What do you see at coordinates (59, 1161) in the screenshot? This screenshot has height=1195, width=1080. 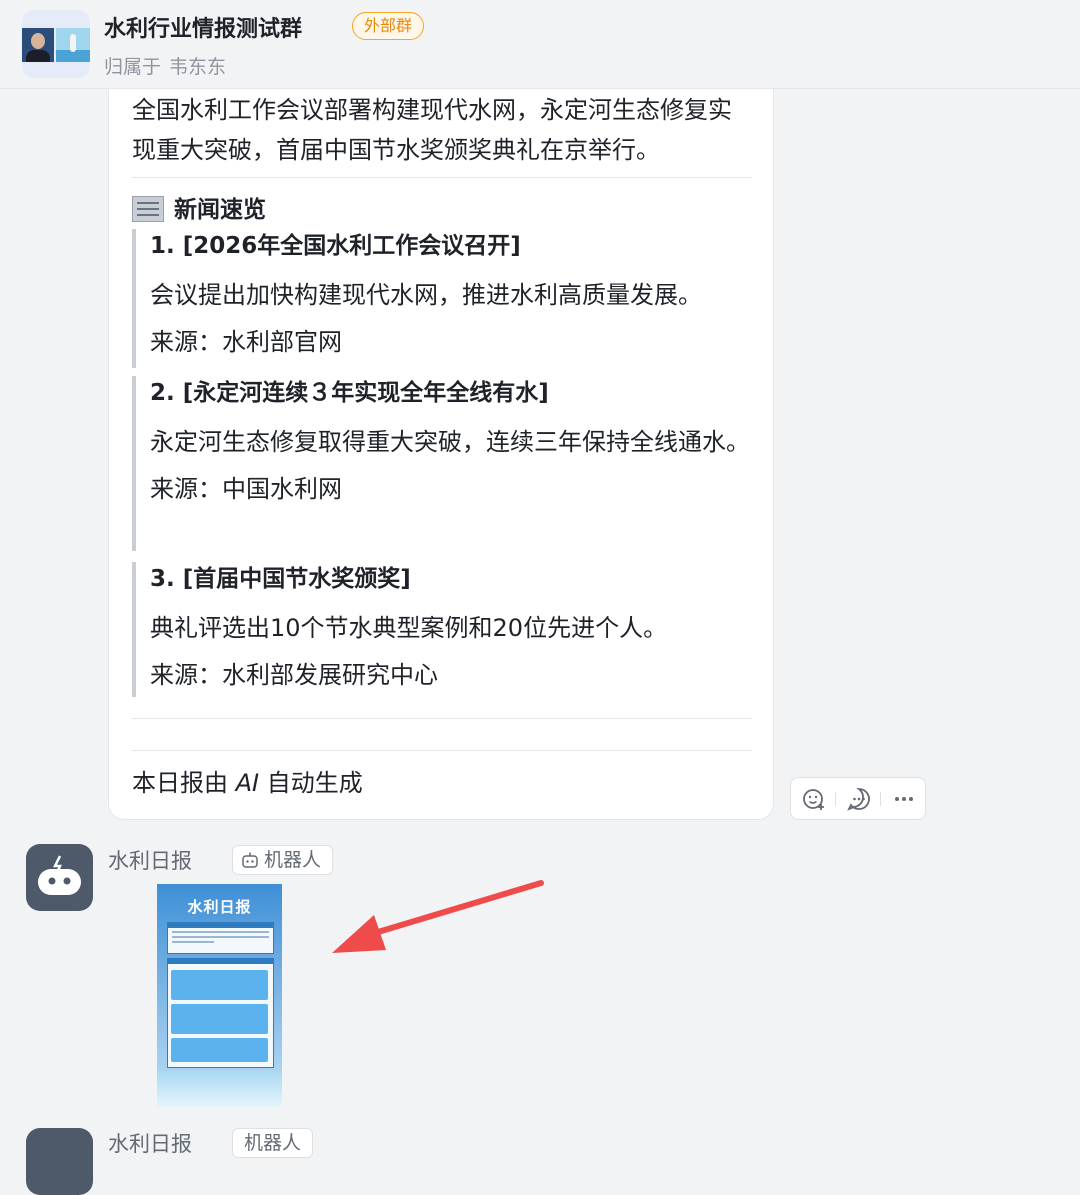 I see `bot-avatar` at bounding box center [59, 1161].